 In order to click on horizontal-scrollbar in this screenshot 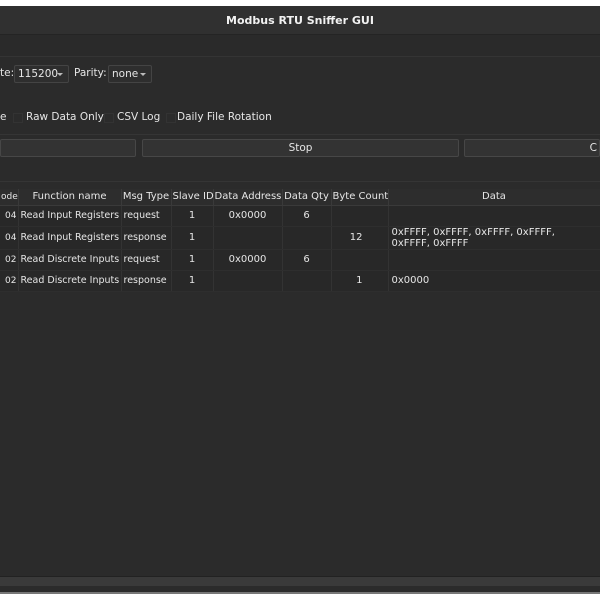, I will do `click(300, 581)`.